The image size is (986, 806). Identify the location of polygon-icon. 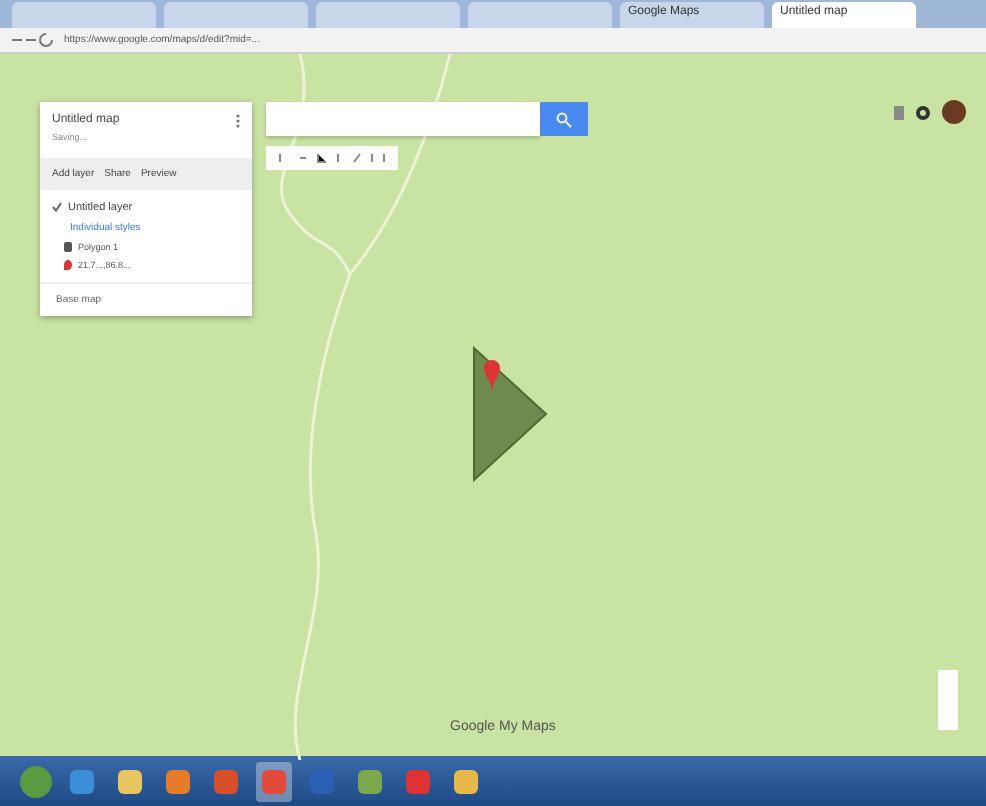
(68, 247).